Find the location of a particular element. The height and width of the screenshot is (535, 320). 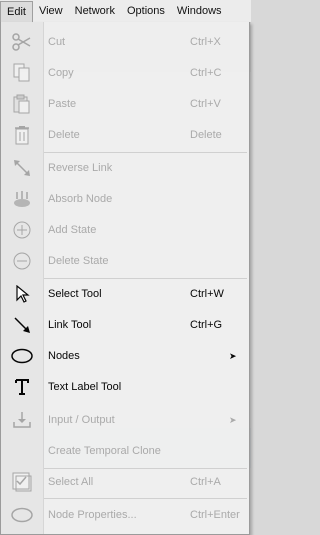

plus-circle-icon is located at coordinates (22, 230).